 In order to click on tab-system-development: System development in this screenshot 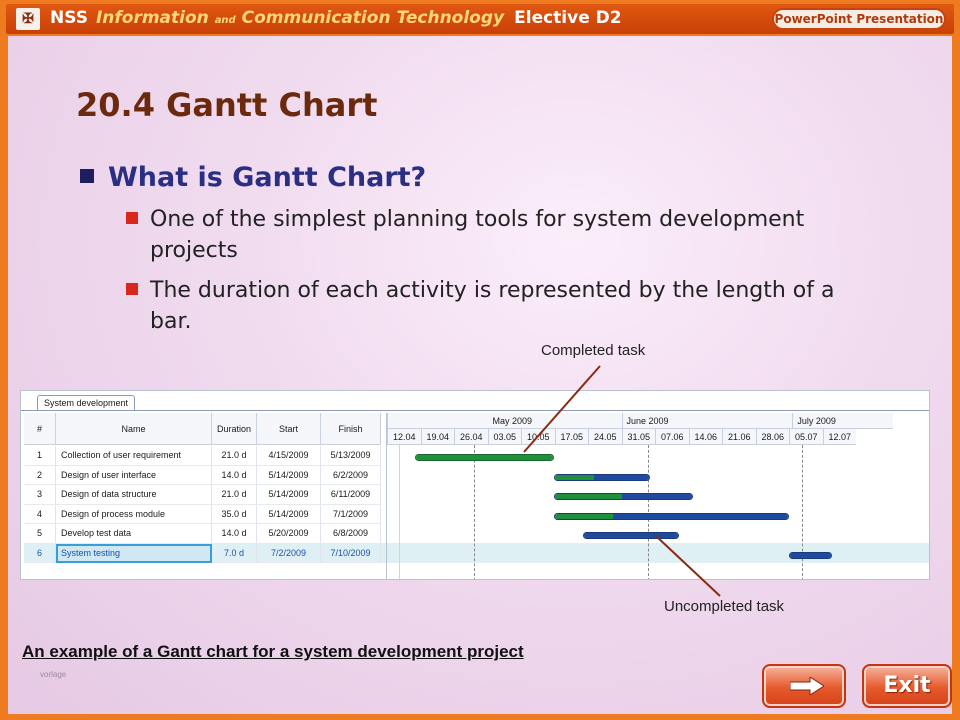, I will do `click(86, 403)`.